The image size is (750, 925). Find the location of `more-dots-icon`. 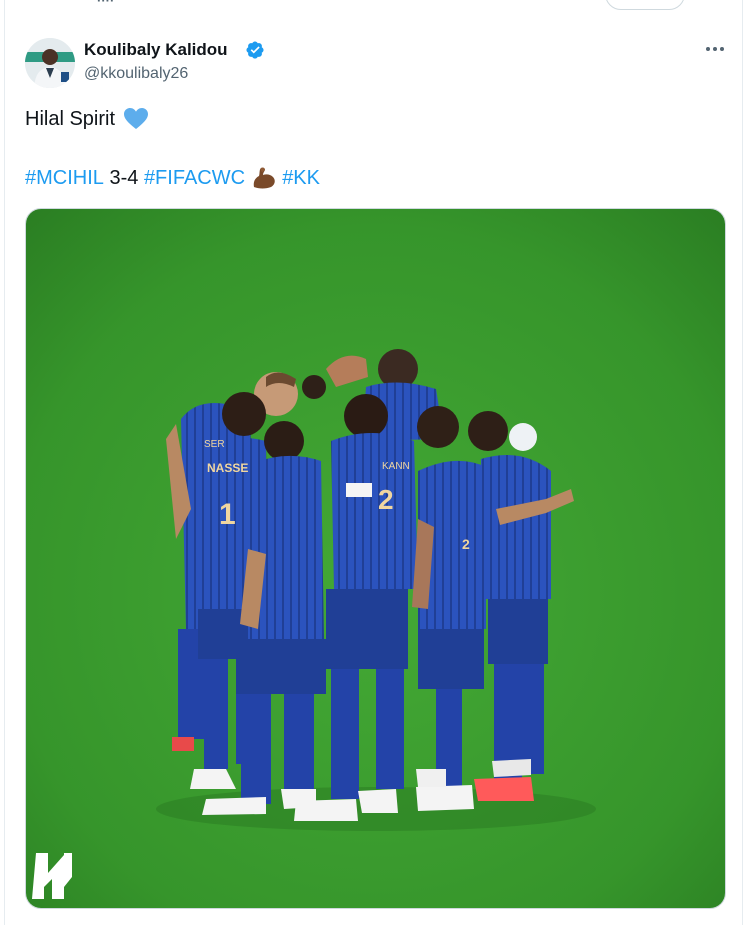

more-dots-icon is located at coordinates (715, 49).